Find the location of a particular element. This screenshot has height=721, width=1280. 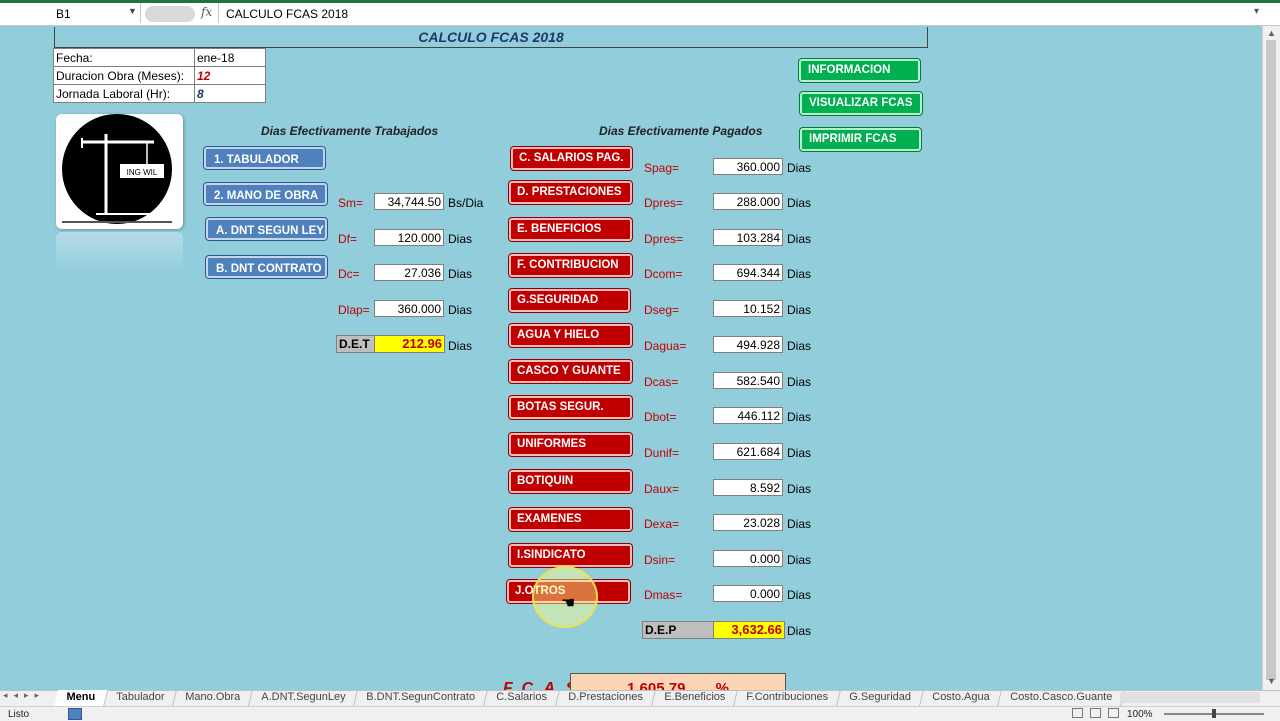

zoom-level: 100% is located at coordinates (1140, 714).